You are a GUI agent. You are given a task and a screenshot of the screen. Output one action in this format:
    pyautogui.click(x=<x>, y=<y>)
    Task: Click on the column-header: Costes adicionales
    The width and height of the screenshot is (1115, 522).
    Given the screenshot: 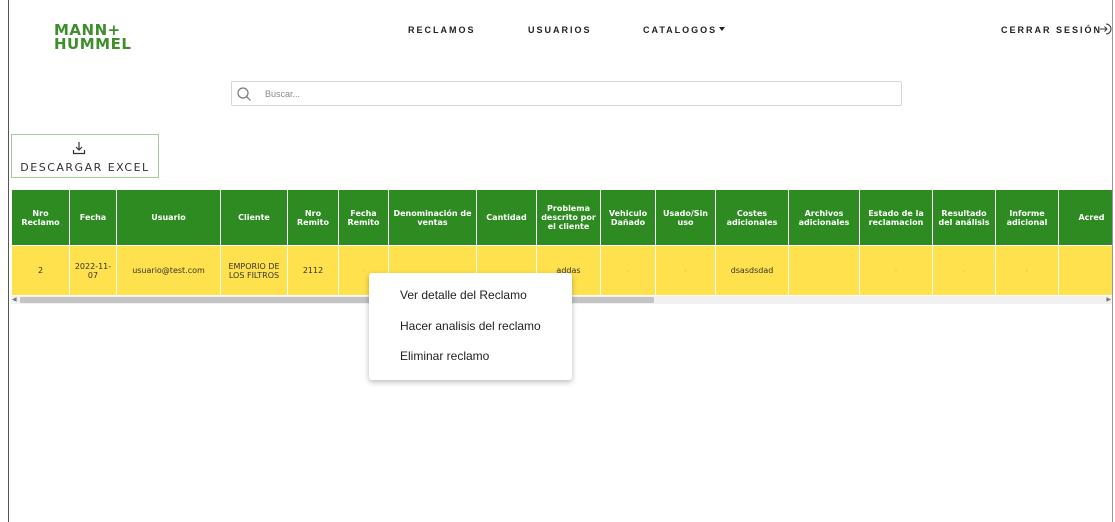 What is the action you would take?
    pyautogui.click(x=752, y=217)
    